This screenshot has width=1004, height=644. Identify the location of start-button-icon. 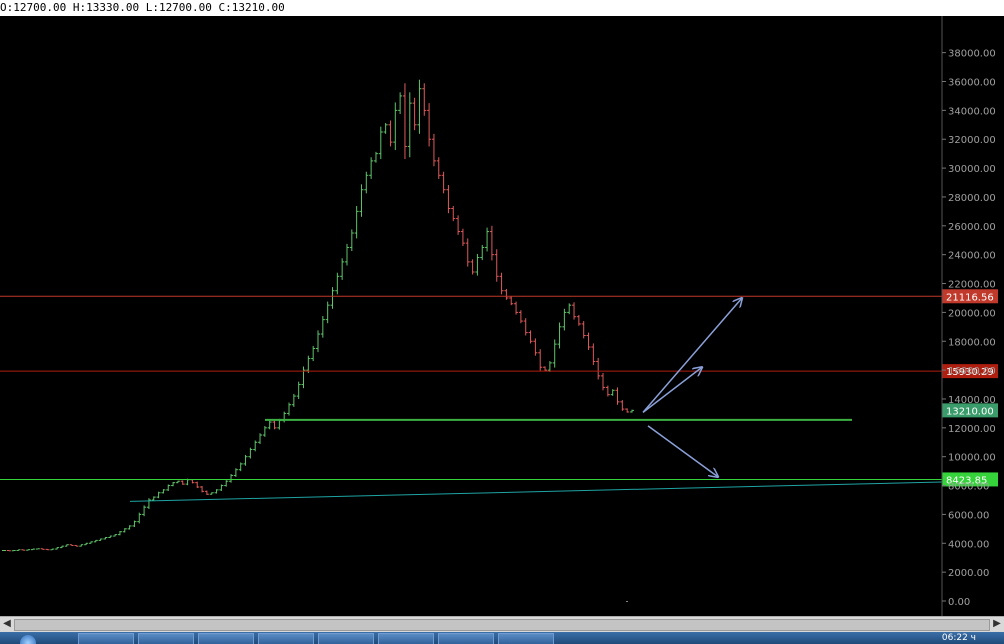
(28, 639).